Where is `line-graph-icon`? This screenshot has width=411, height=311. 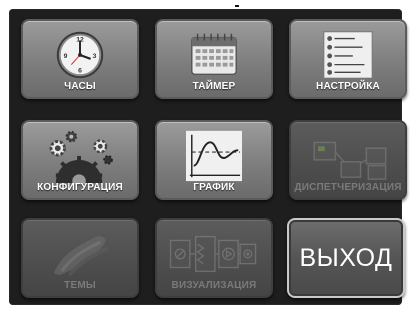
line-graph-icon is located at coordinates (214, 156).